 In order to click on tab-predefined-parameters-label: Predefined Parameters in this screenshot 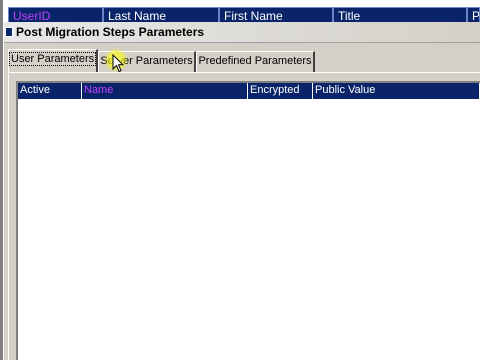, I will do `click(255, 61)`.